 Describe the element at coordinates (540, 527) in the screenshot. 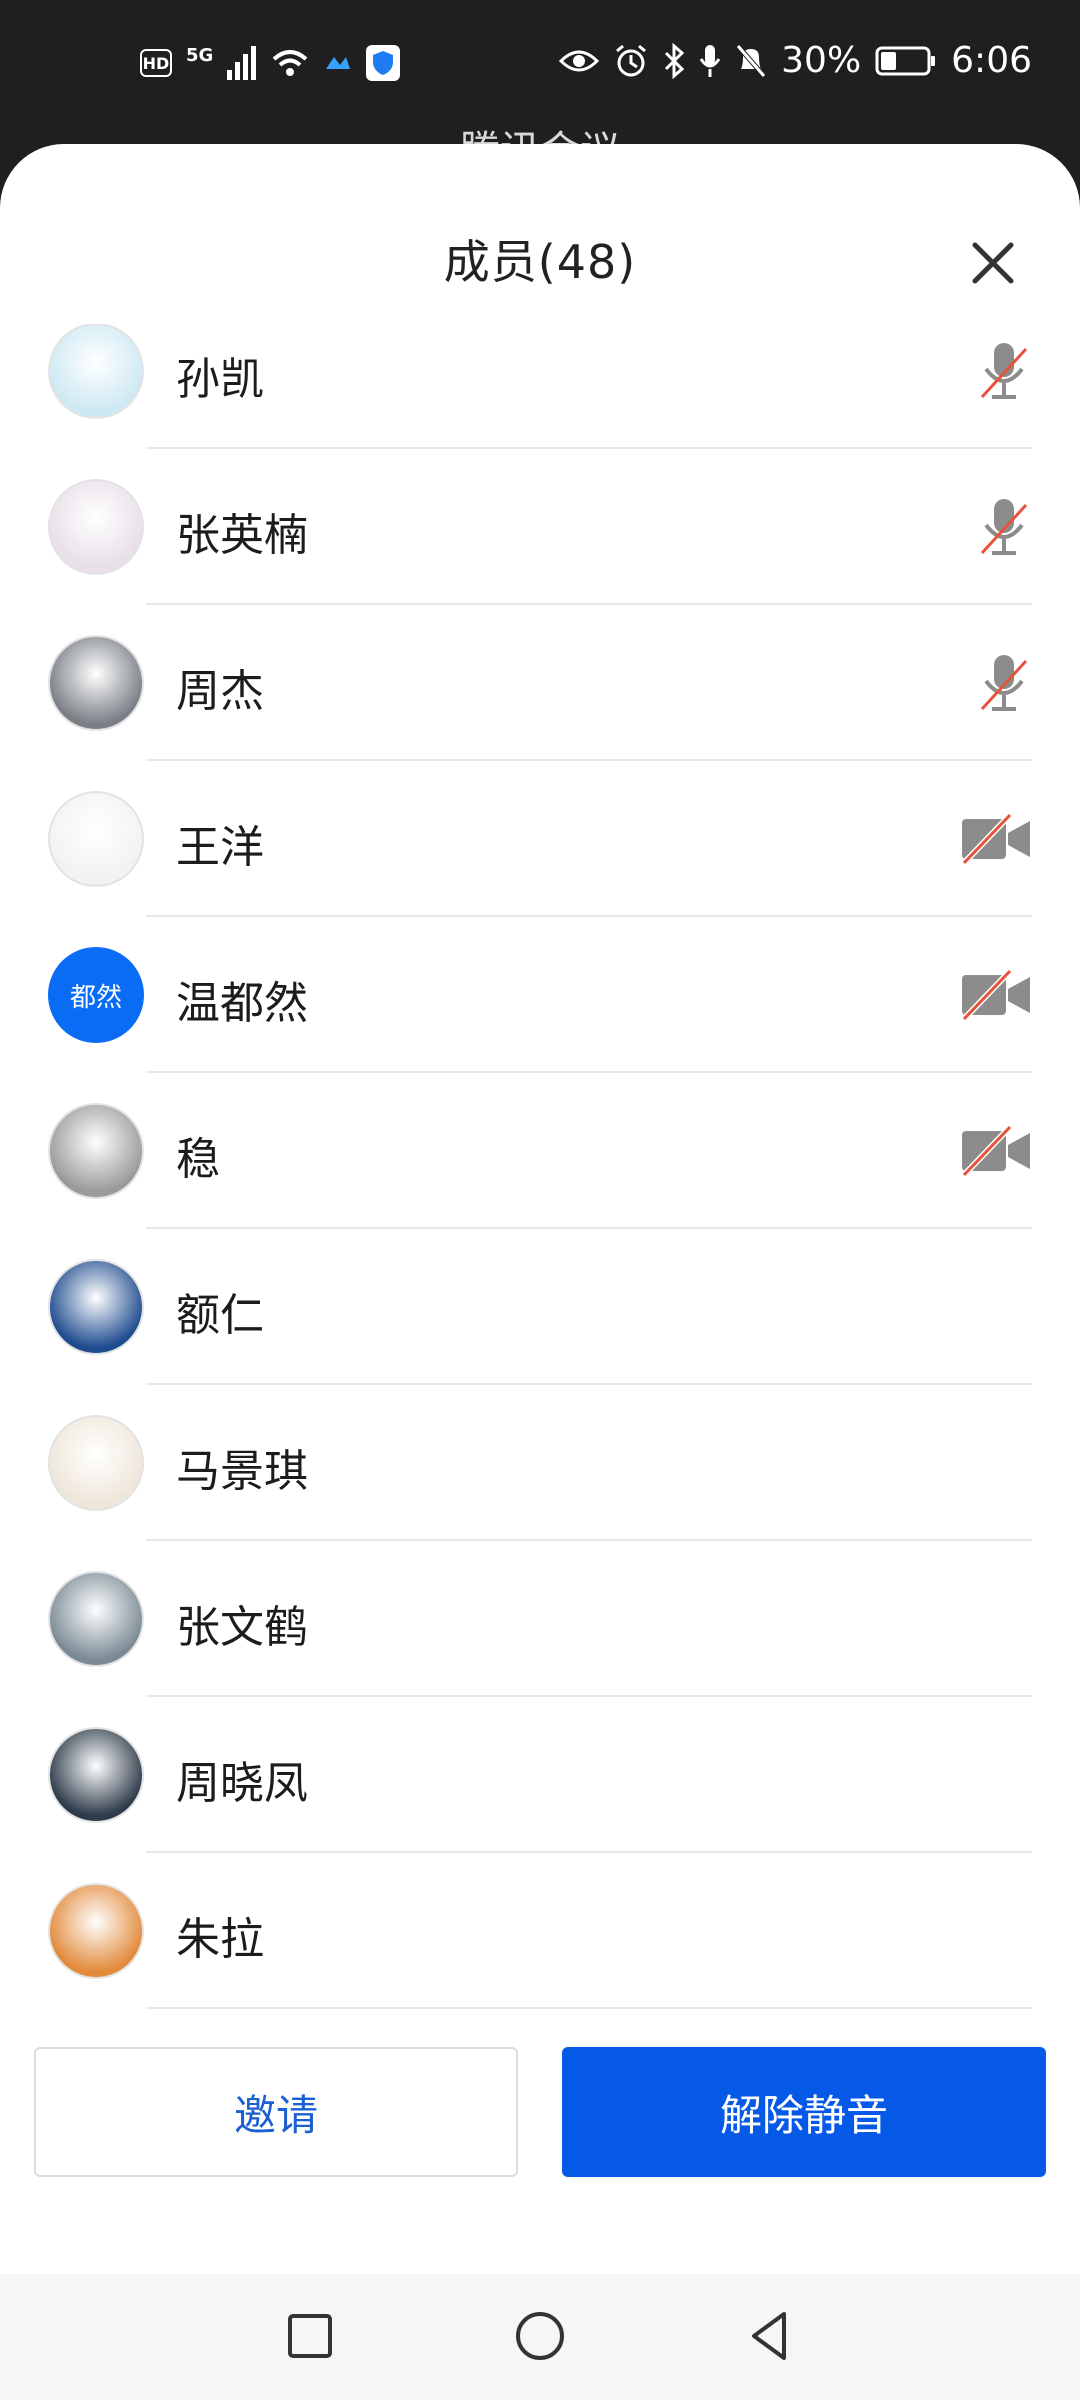

I see `member-row: 张英楠` at that location.